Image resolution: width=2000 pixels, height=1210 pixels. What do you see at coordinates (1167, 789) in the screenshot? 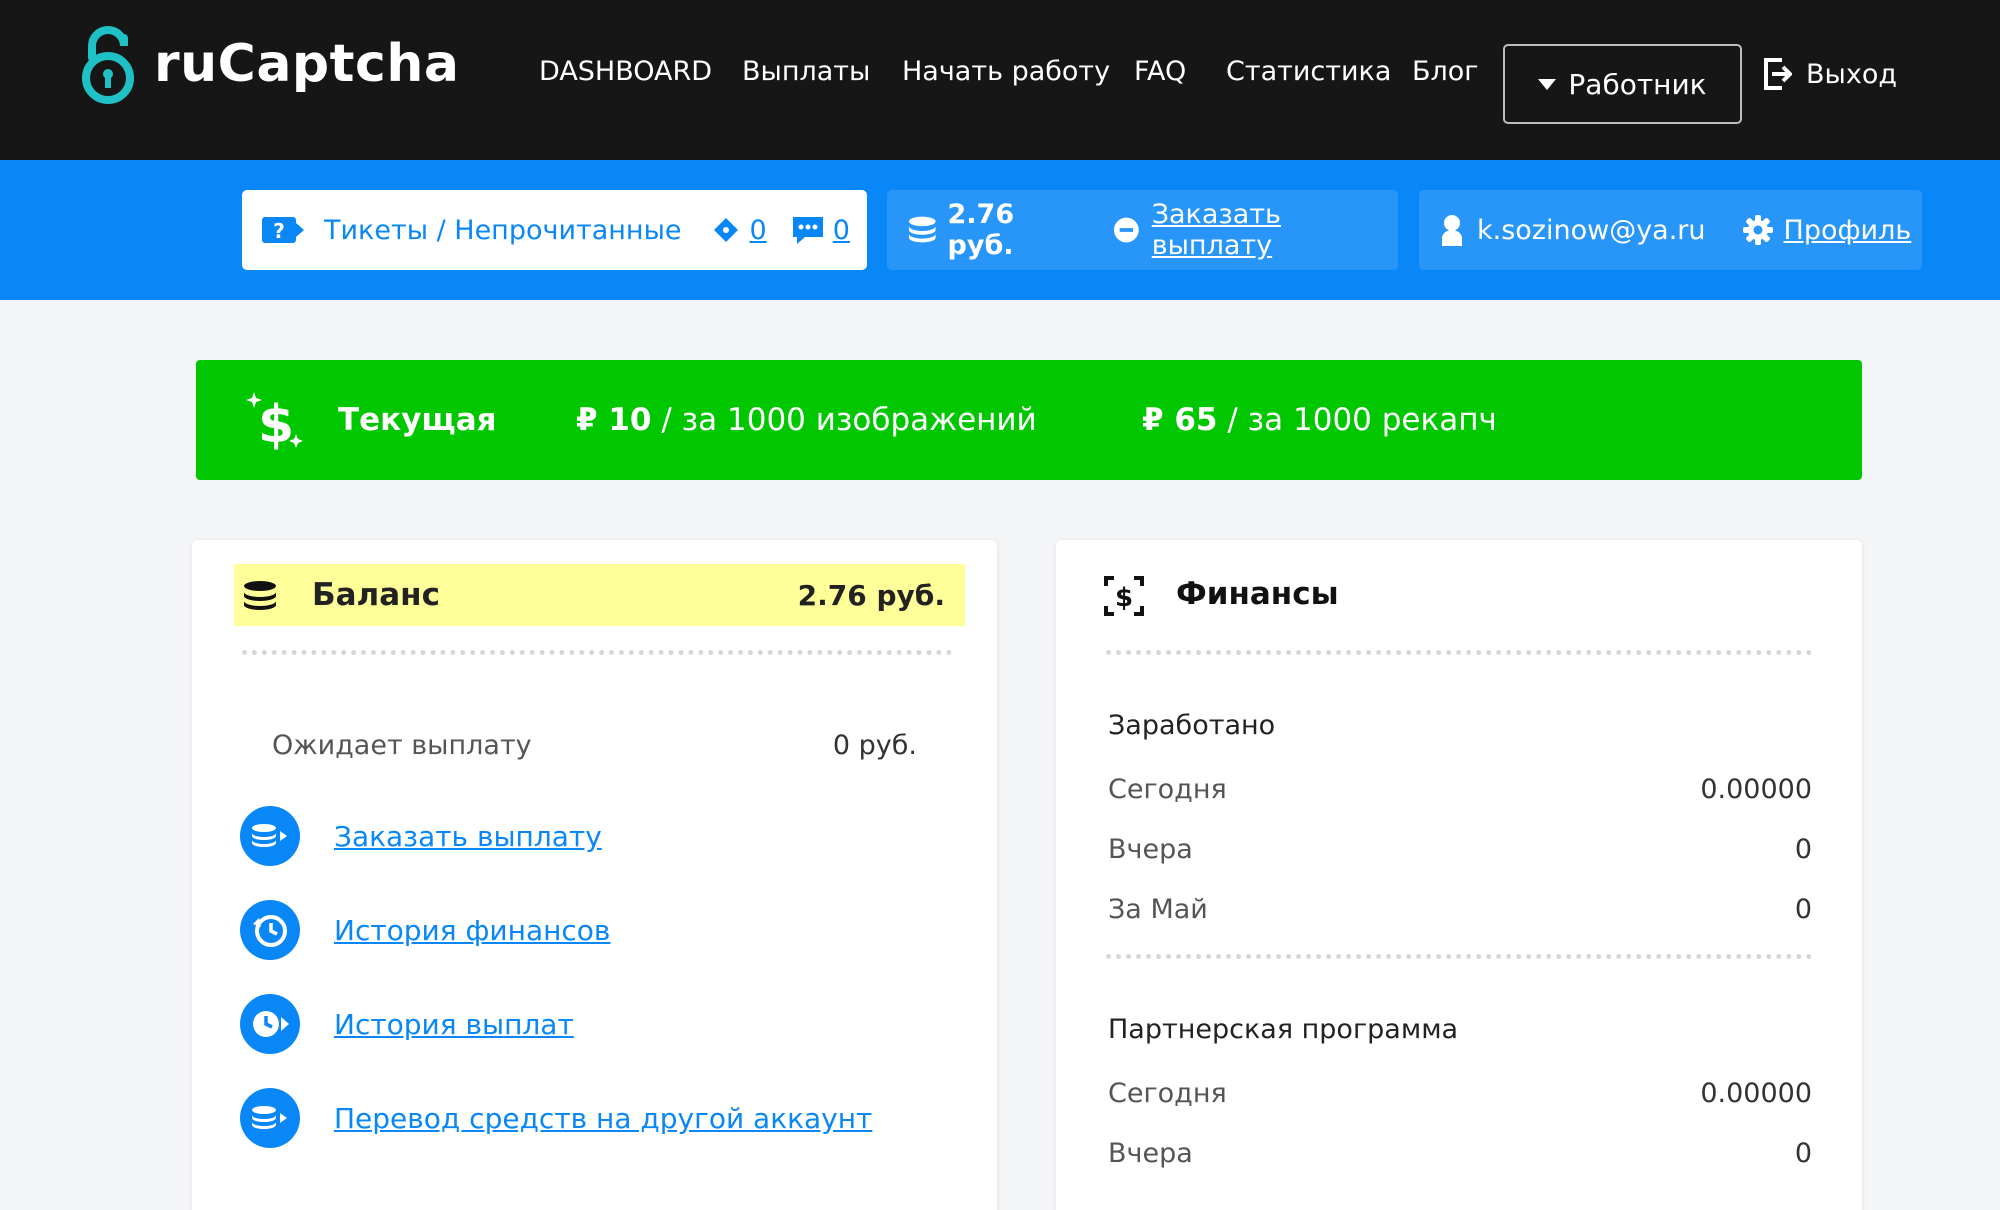
I see `earned-today-label: Сегодня` at bounding box center [1167, 789].